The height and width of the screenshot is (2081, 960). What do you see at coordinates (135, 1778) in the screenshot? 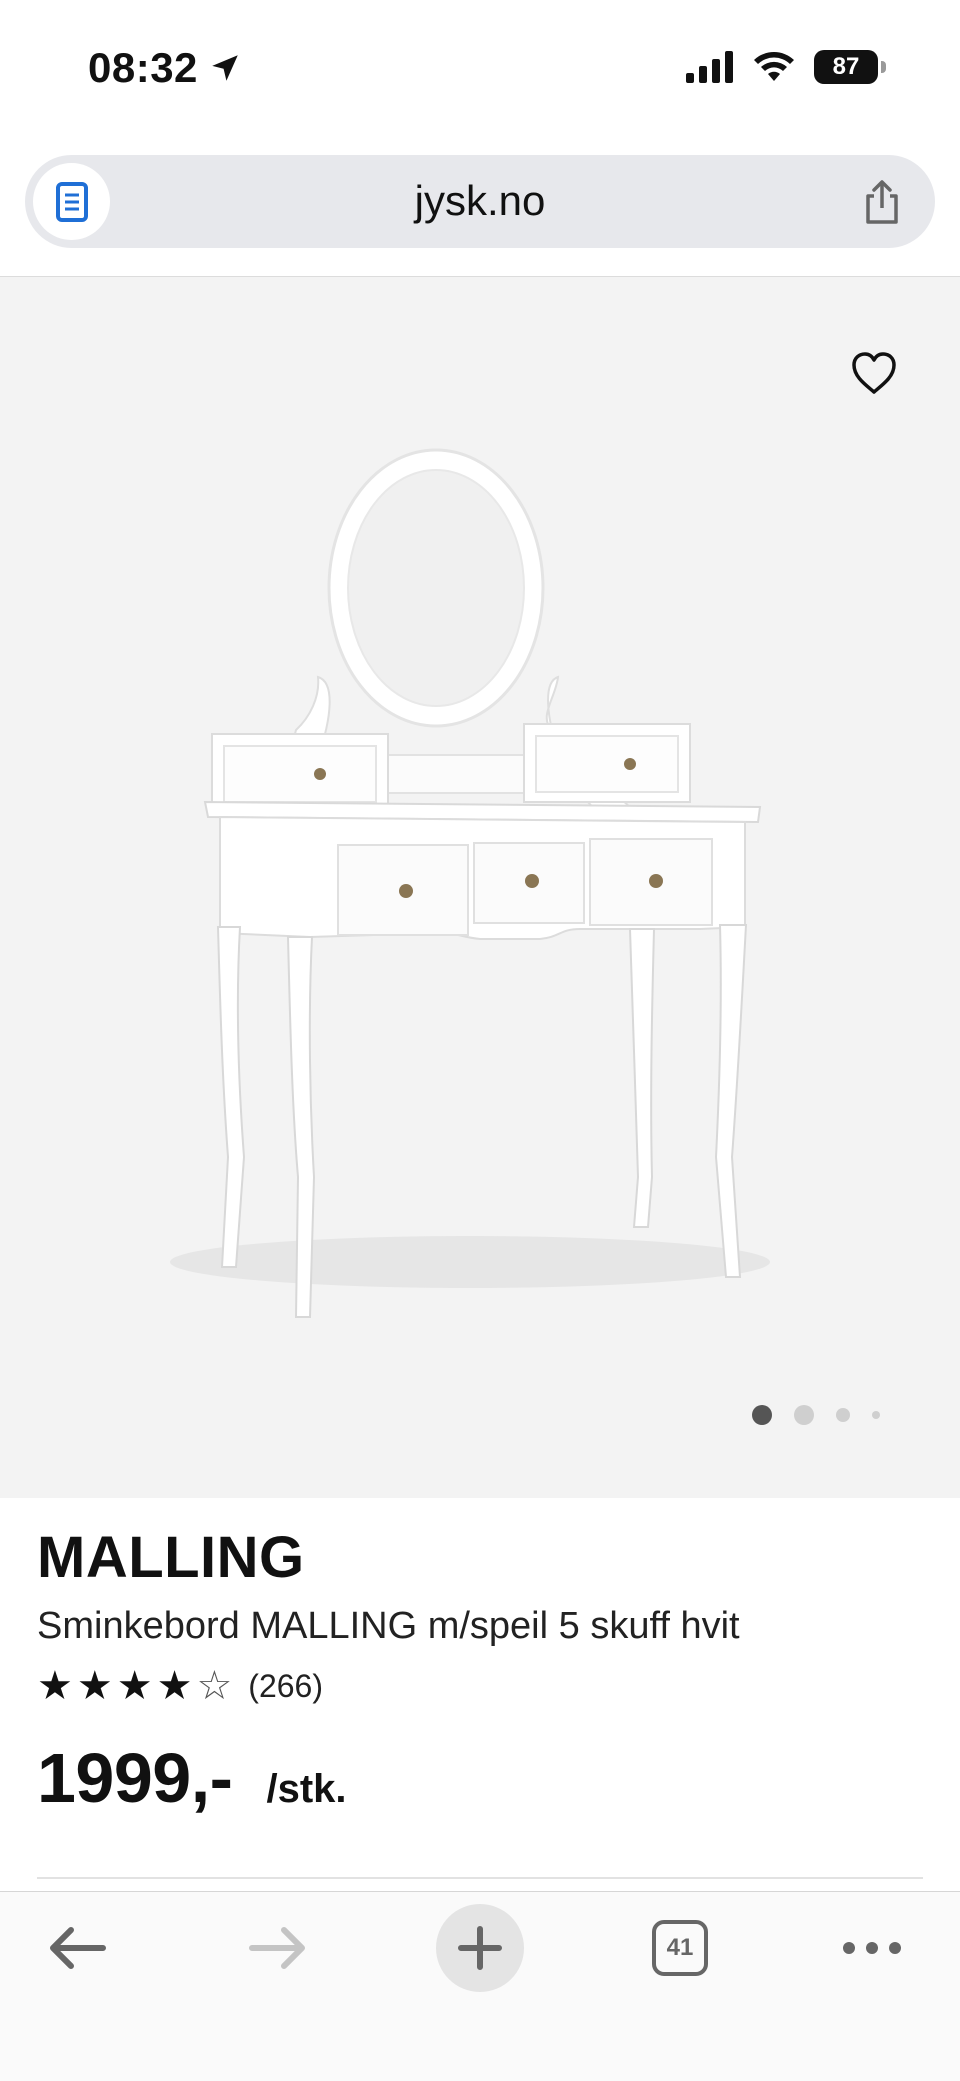
I see `product-price: 1999,-` at bounding box center [135, 1778].